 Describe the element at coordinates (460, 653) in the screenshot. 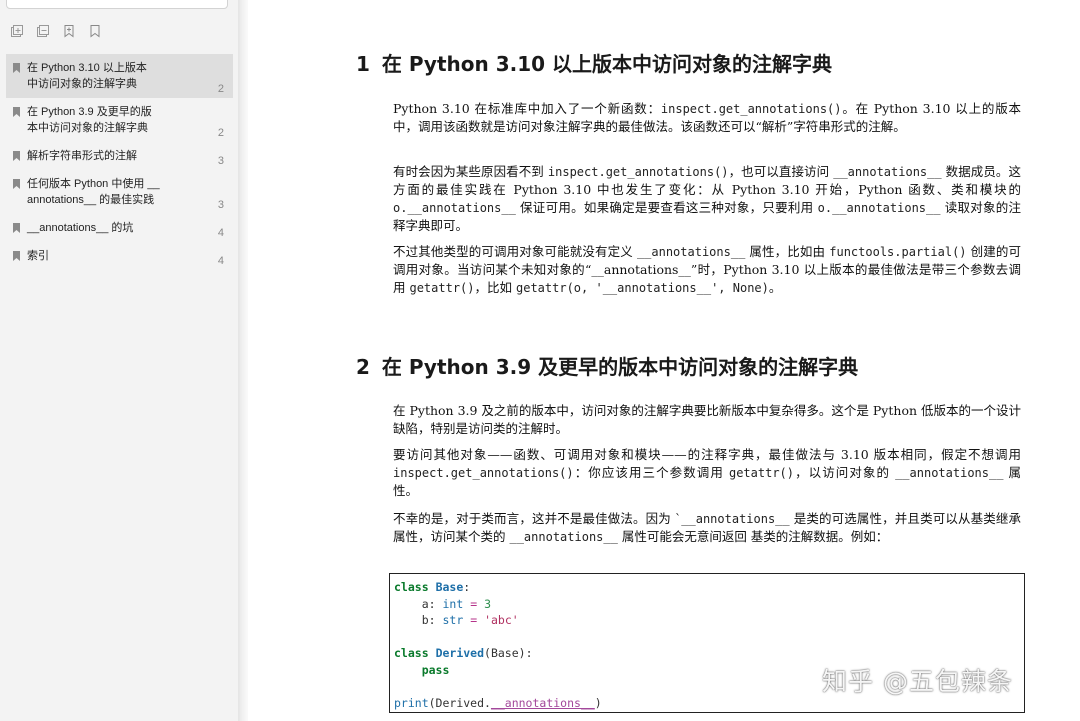

I see `code-token: Derived` at that location.